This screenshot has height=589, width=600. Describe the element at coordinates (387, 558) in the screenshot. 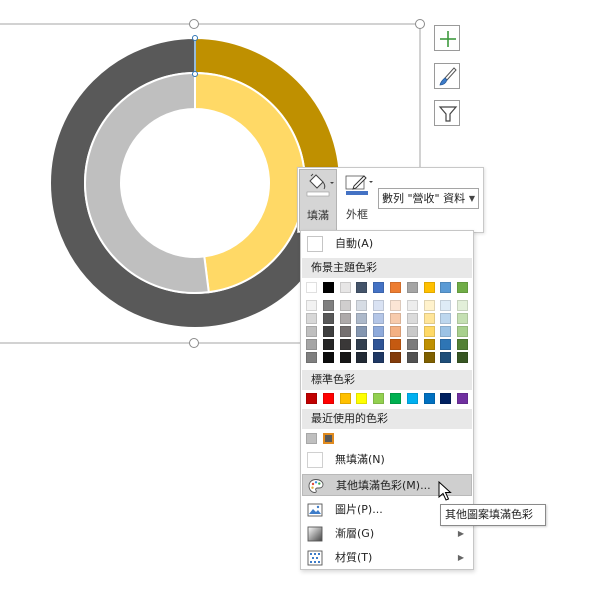

I see `menu-item-texture: 材質(T) ▶` at that location.